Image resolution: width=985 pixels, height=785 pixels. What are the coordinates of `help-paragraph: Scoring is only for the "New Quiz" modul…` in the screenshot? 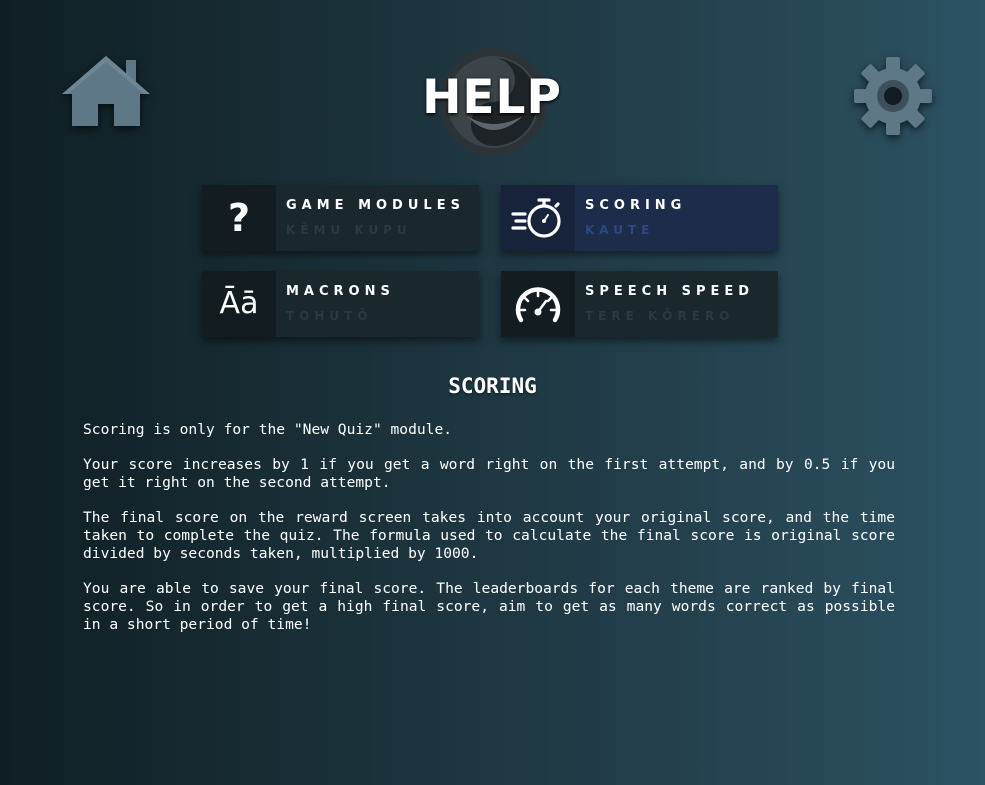 It's located at (268, 429).